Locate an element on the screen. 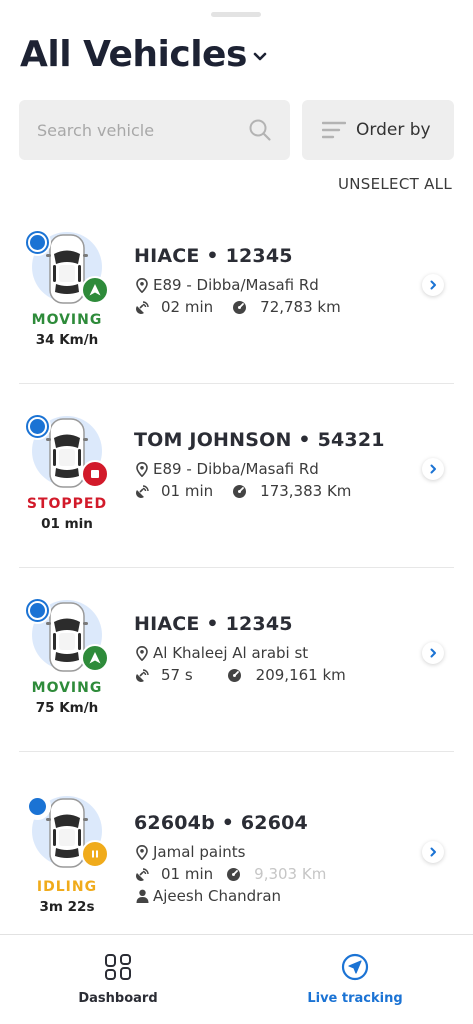  chevron-down-icon is located at coordinates (260, 57).